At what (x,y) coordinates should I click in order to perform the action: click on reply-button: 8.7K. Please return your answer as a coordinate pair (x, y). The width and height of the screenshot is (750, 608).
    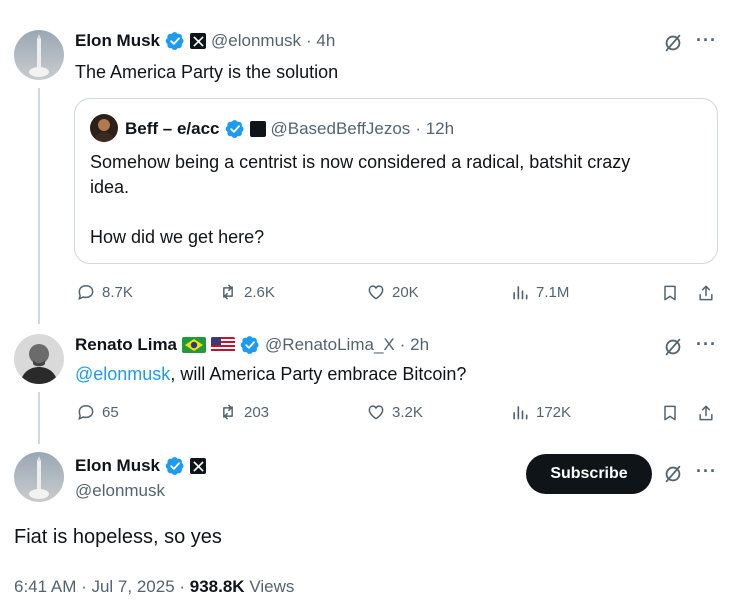
    Looking at the image, I should click on (104, 292).